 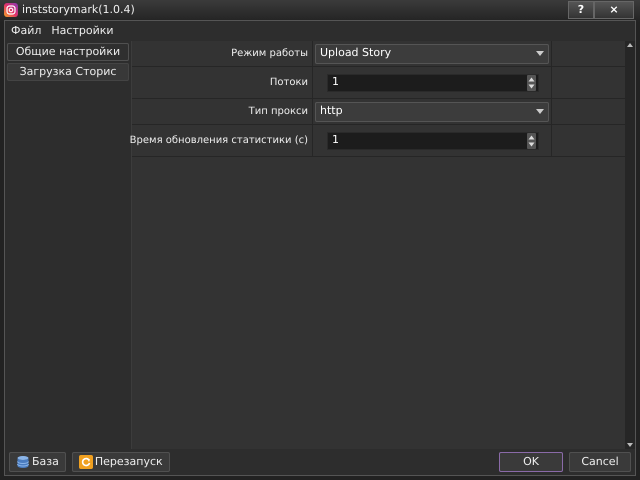 I want to click on footer-button: База, so click(x=37, y=462).